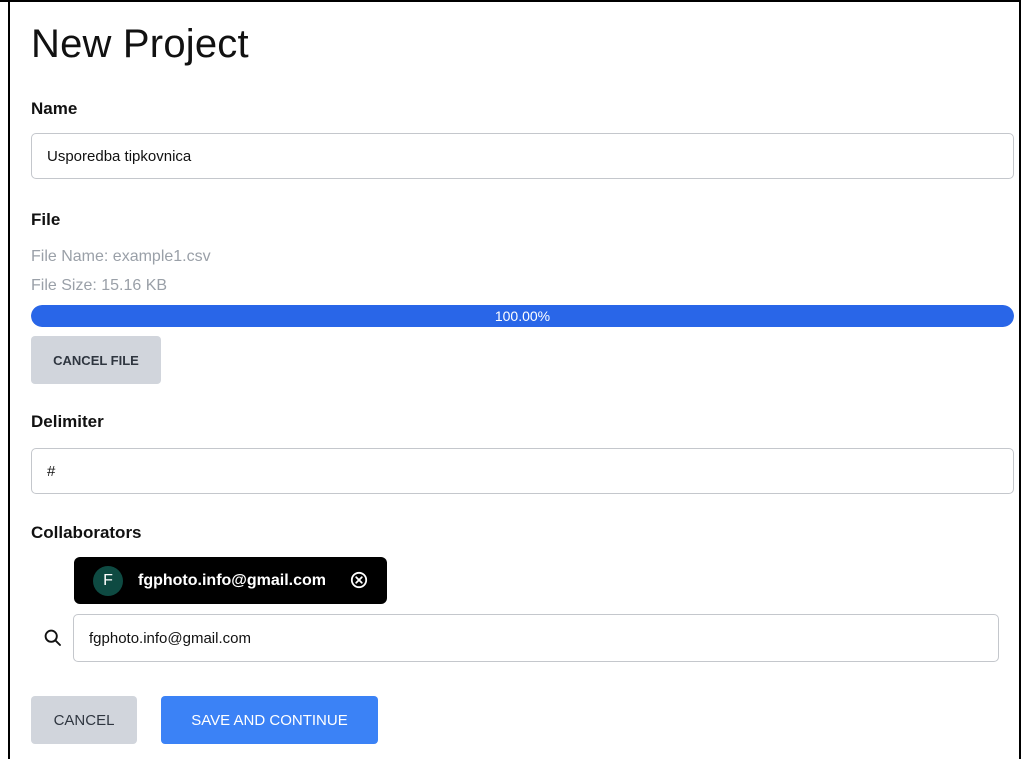  I want to click on avatar: F, so click(108, 581).